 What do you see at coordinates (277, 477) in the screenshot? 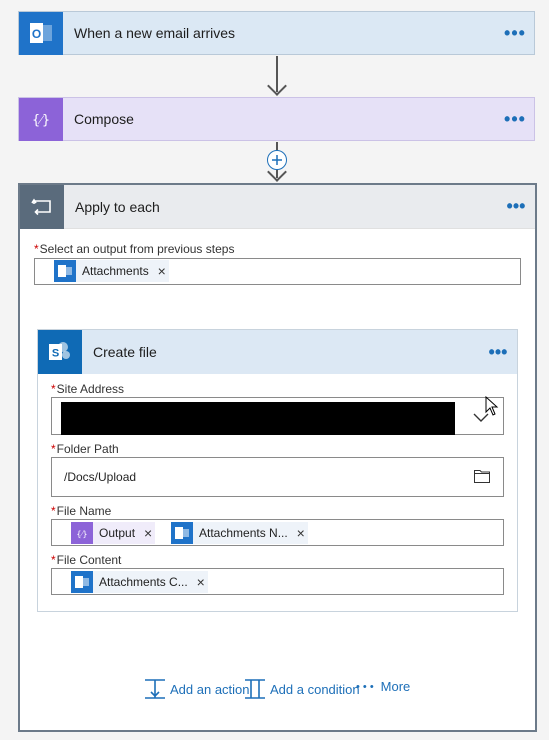
I see `folder-path-field: /Docs/Upload` at bounding box center [277, 477].